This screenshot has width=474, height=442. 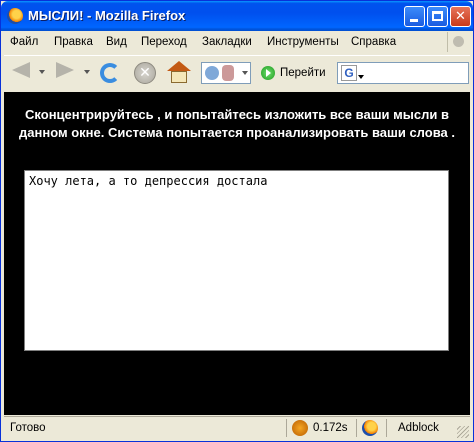 What do you see at coordinates (237, 427) in the screenshot?
I see `status-bar: Готово 0.172s Adblock` at bounding box center [237, 427].